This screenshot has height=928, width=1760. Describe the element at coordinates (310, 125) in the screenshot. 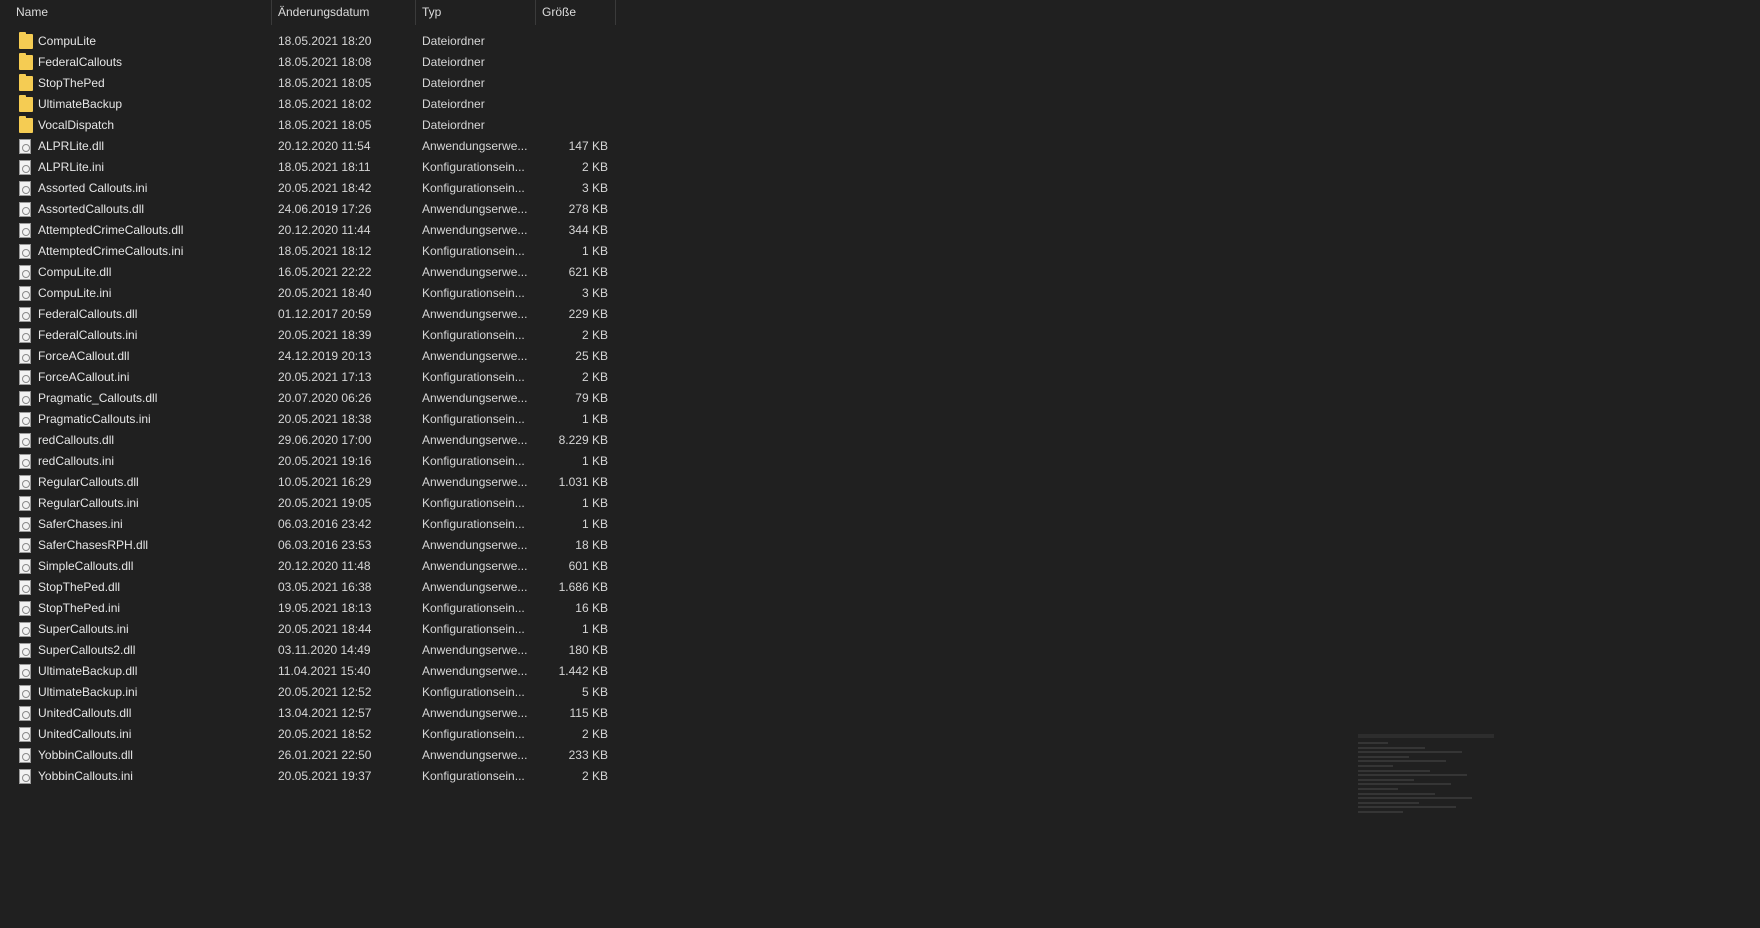

I see `file-row: VocalDispatch 18.05.2021 18:05 Dateiordner` at that location.